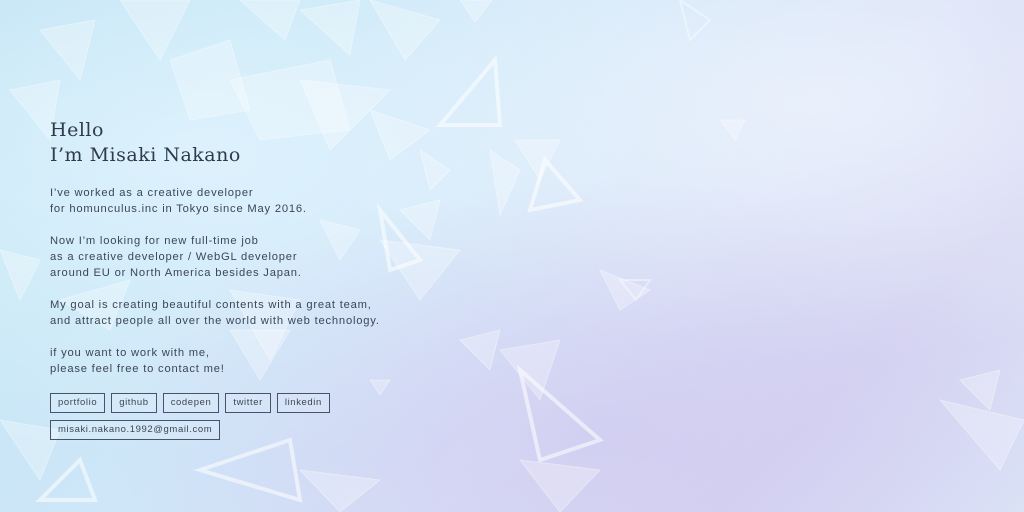 Image resolution: width=1024 pixels, height=512 pixels. Describe the element at coordinates (134, 403) in the screenshot. I see `github-link: github` at that location.